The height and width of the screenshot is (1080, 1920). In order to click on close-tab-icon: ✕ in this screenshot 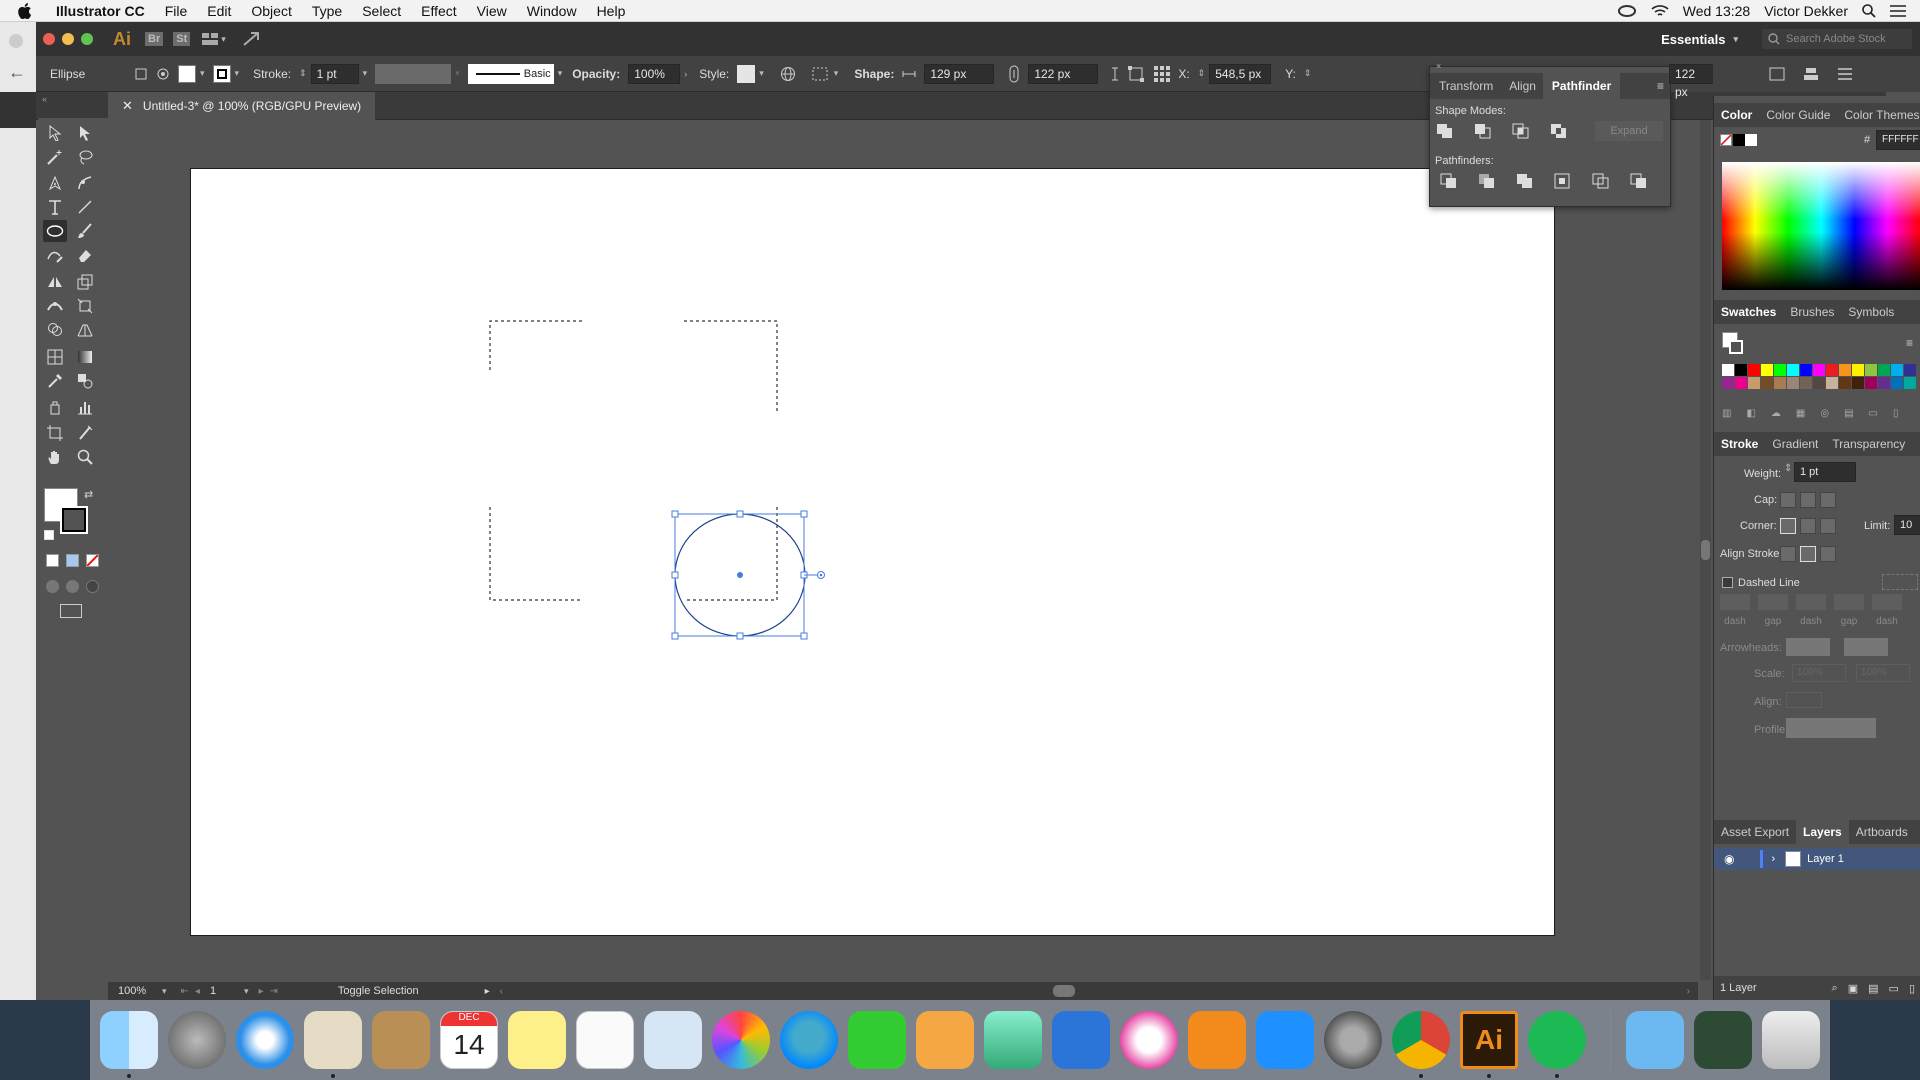, I will do `click(127, 106)`.